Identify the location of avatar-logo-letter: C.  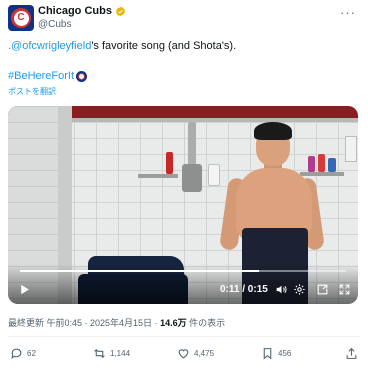
(21, 17).